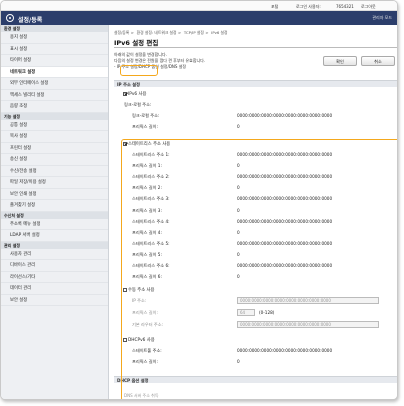 This screenshot has height=406, width=404. What do you see at coordinates (54, 137) in the screenshot?
I see `sidebar-item: 복사 설정` at bounding box center [54, 137].